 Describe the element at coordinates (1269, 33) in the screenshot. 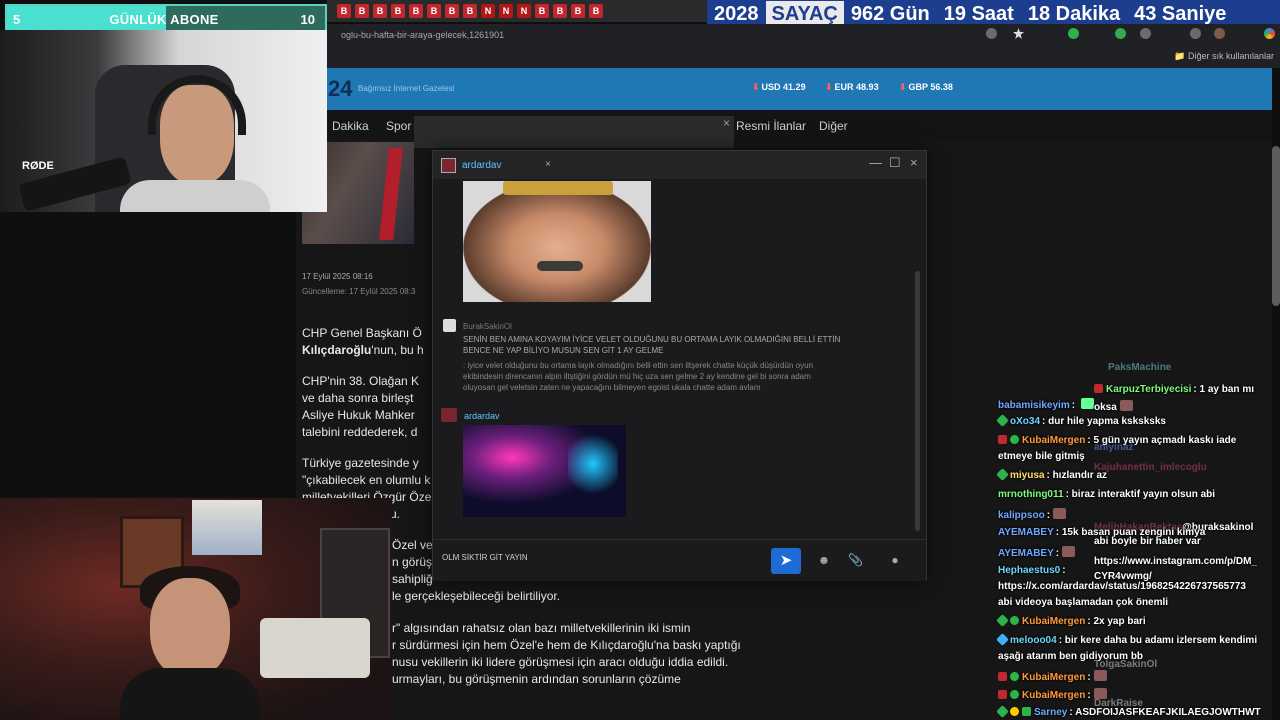

I see `gemini-icon` at that location.